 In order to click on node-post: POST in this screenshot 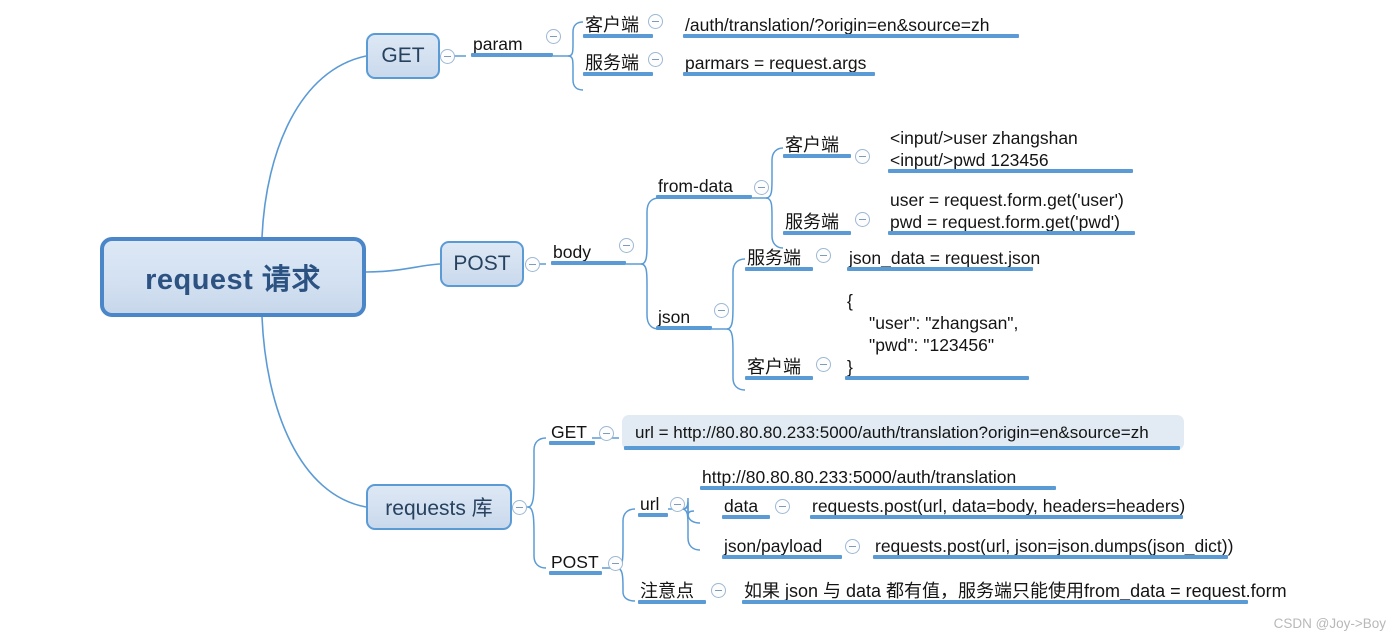, I will do `click(482, 264)`.